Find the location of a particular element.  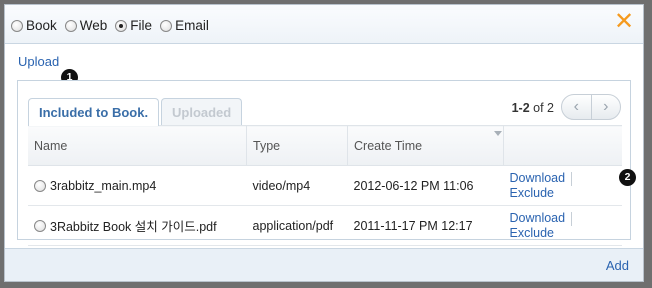

tab-uploaded: Uploaded is located at coordinates (202, 111).